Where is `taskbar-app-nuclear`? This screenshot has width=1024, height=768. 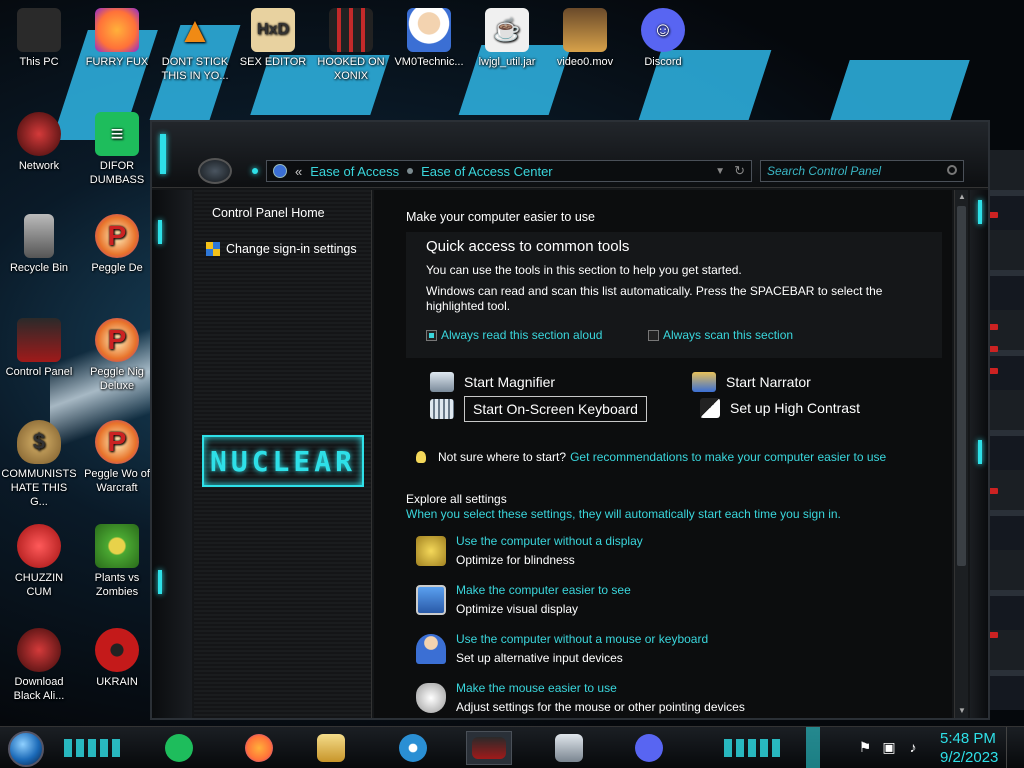
taskbar-app-nuclear is located at coordinates (413, 748).